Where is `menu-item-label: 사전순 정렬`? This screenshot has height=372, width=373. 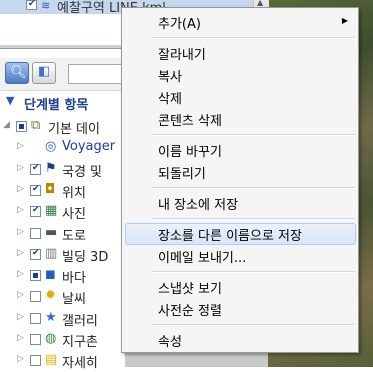 menu-item-label: 사전순 정렬 is located at coordinates (190, 311).